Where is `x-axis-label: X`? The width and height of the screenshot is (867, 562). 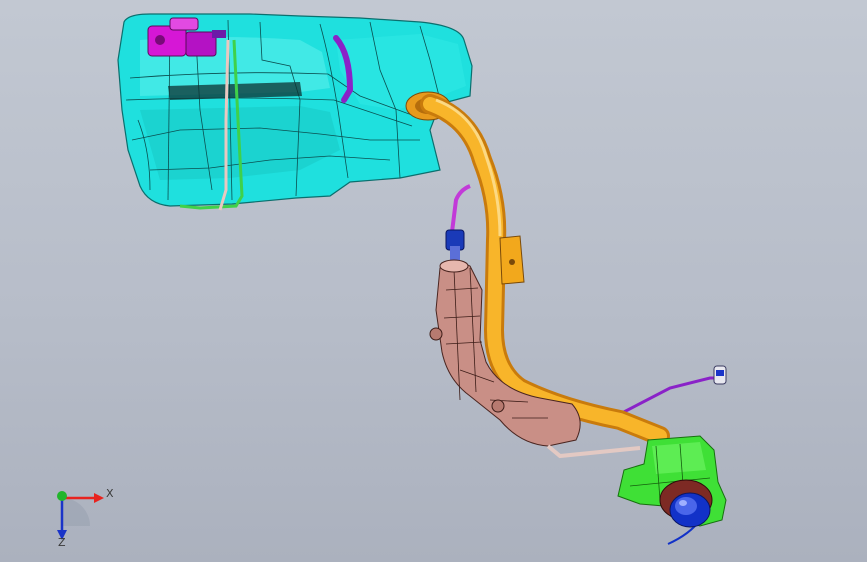 x-axis-label: X is located at coordinates (110, 493).